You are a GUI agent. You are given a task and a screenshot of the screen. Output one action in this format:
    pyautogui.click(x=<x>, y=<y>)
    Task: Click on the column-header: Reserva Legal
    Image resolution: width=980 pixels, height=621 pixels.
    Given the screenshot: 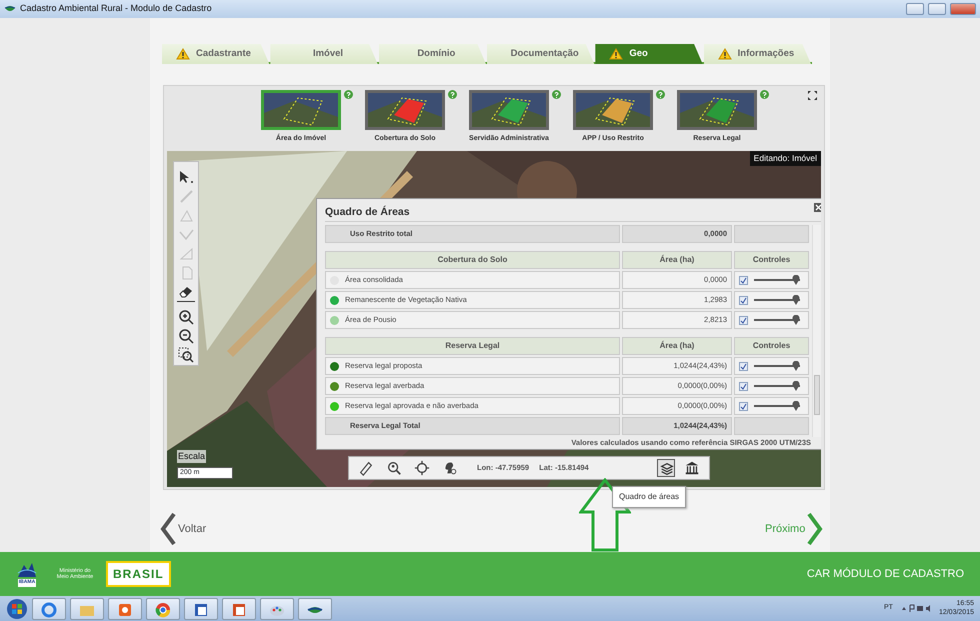 What is the action you would take?
    pyautogui.click(x=472, y=346)
    